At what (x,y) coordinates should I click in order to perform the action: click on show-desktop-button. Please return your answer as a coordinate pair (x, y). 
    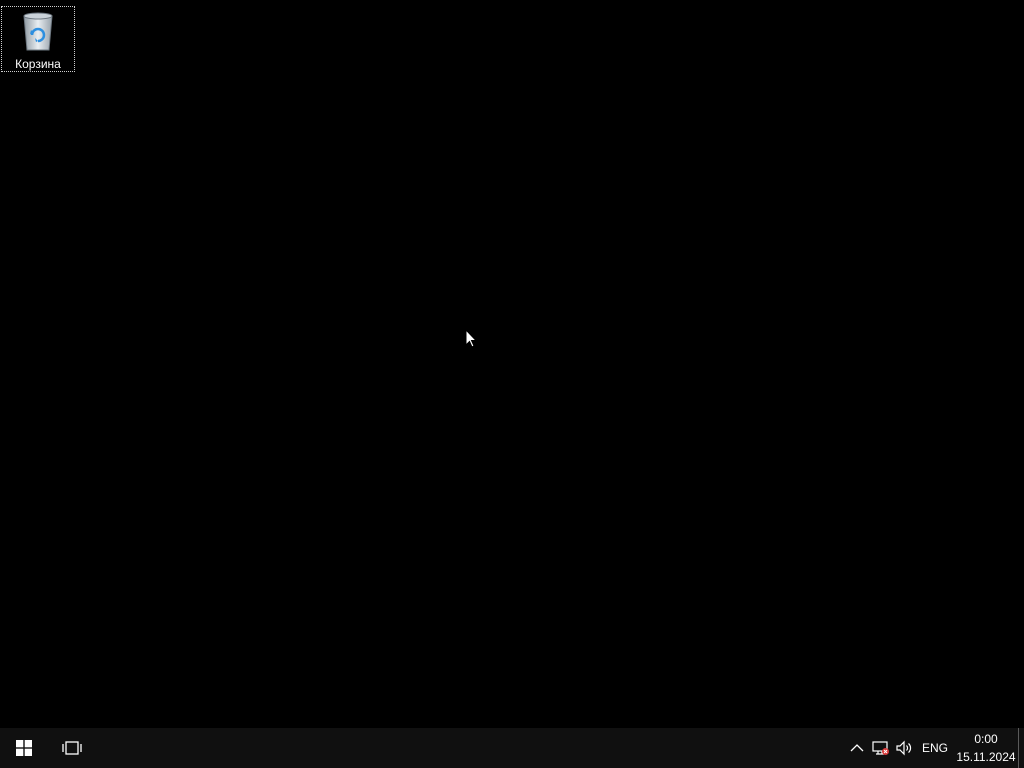
    Looking at the image, I should click on (1021, 748).